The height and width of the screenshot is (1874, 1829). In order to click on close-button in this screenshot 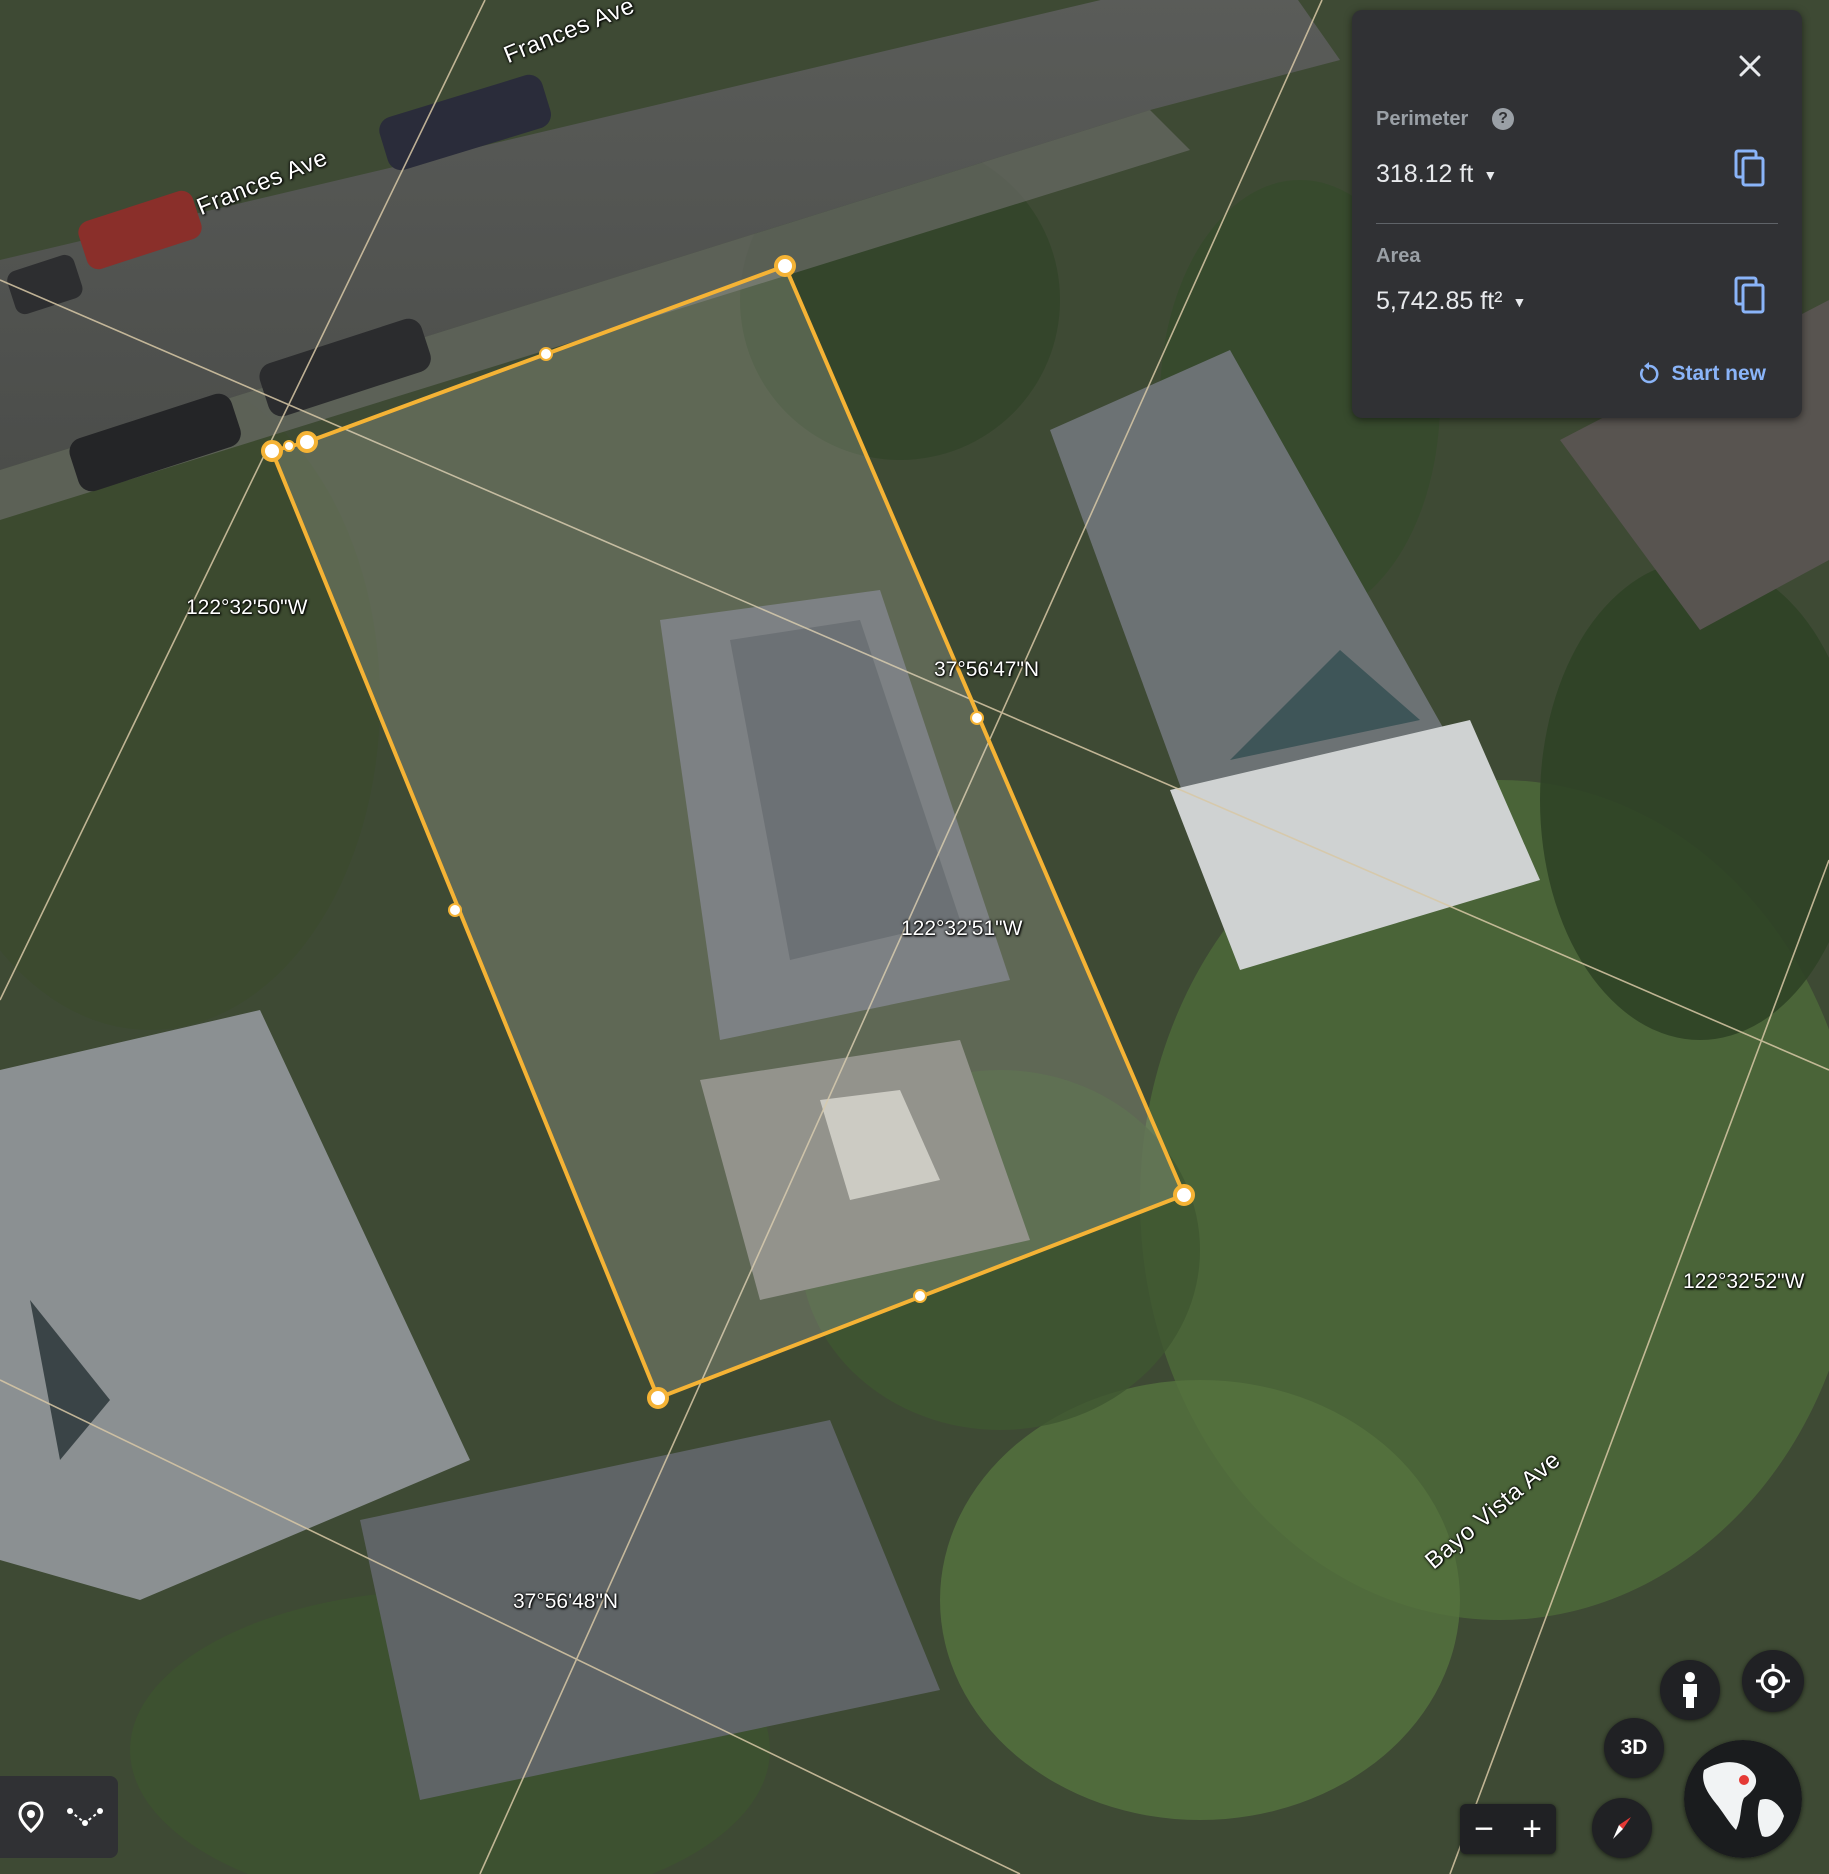, I will do `click(1750, 66)`.